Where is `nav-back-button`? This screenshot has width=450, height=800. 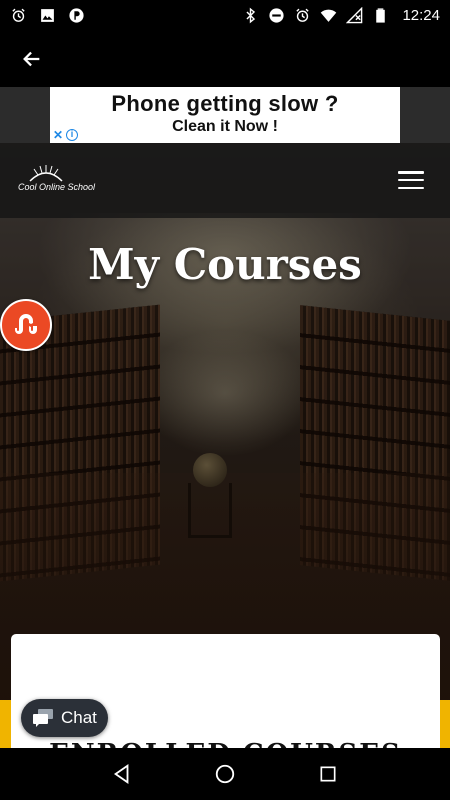 nav-back-button is located at coordinates (122, 774).